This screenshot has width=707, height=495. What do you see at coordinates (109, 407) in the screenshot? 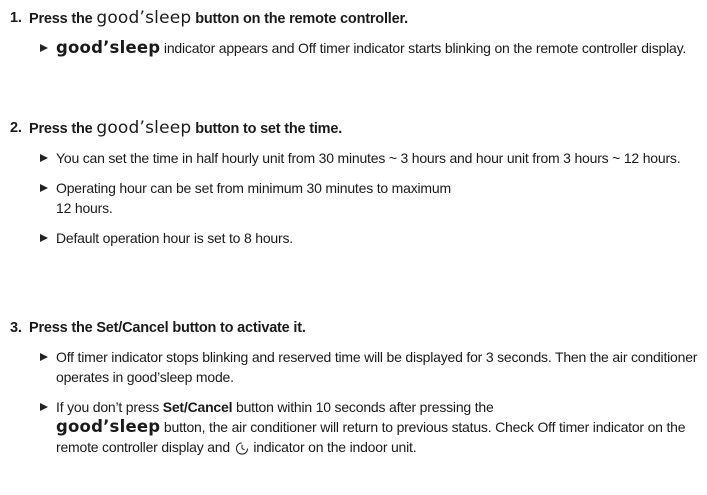
I see `bullet-text-pre: If you don’t press` at bounding box center [109, 407].